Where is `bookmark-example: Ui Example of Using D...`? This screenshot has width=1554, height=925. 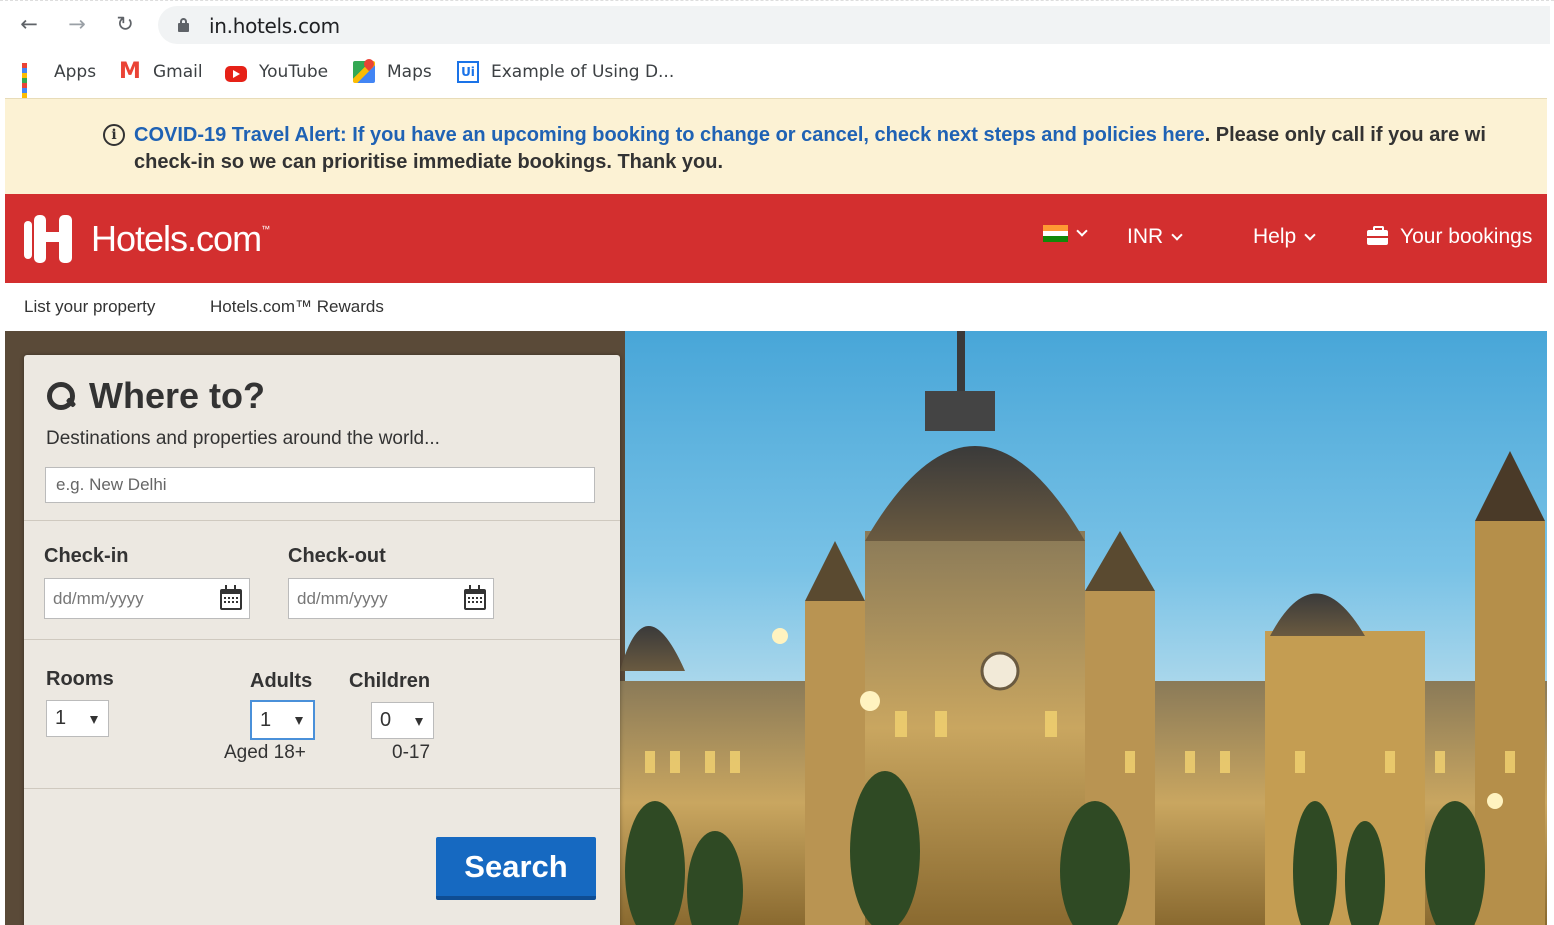 bookmark-example: Ui Example of Using D... is located at coordinates (565, 72).